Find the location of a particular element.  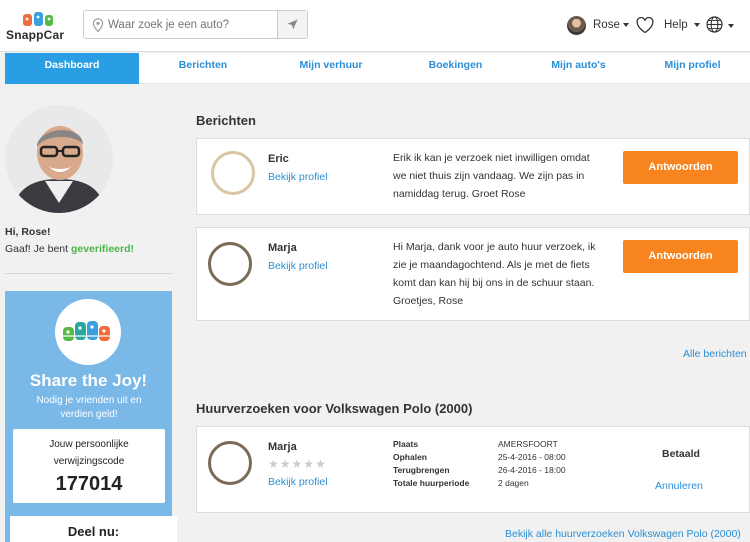

detail-label: Plaats is located at coordinates (406, 444).